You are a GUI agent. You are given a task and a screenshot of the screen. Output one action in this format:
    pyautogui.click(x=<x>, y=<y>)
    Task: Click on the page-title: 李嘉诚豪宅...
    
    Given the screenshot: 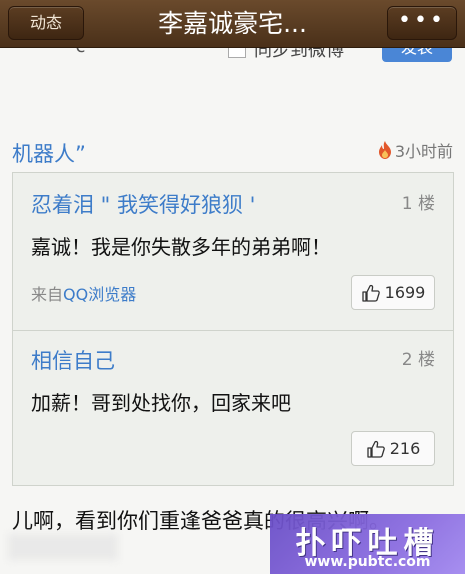 What is the action you would take?
    pyautogui.click(x=232, y=23)
    